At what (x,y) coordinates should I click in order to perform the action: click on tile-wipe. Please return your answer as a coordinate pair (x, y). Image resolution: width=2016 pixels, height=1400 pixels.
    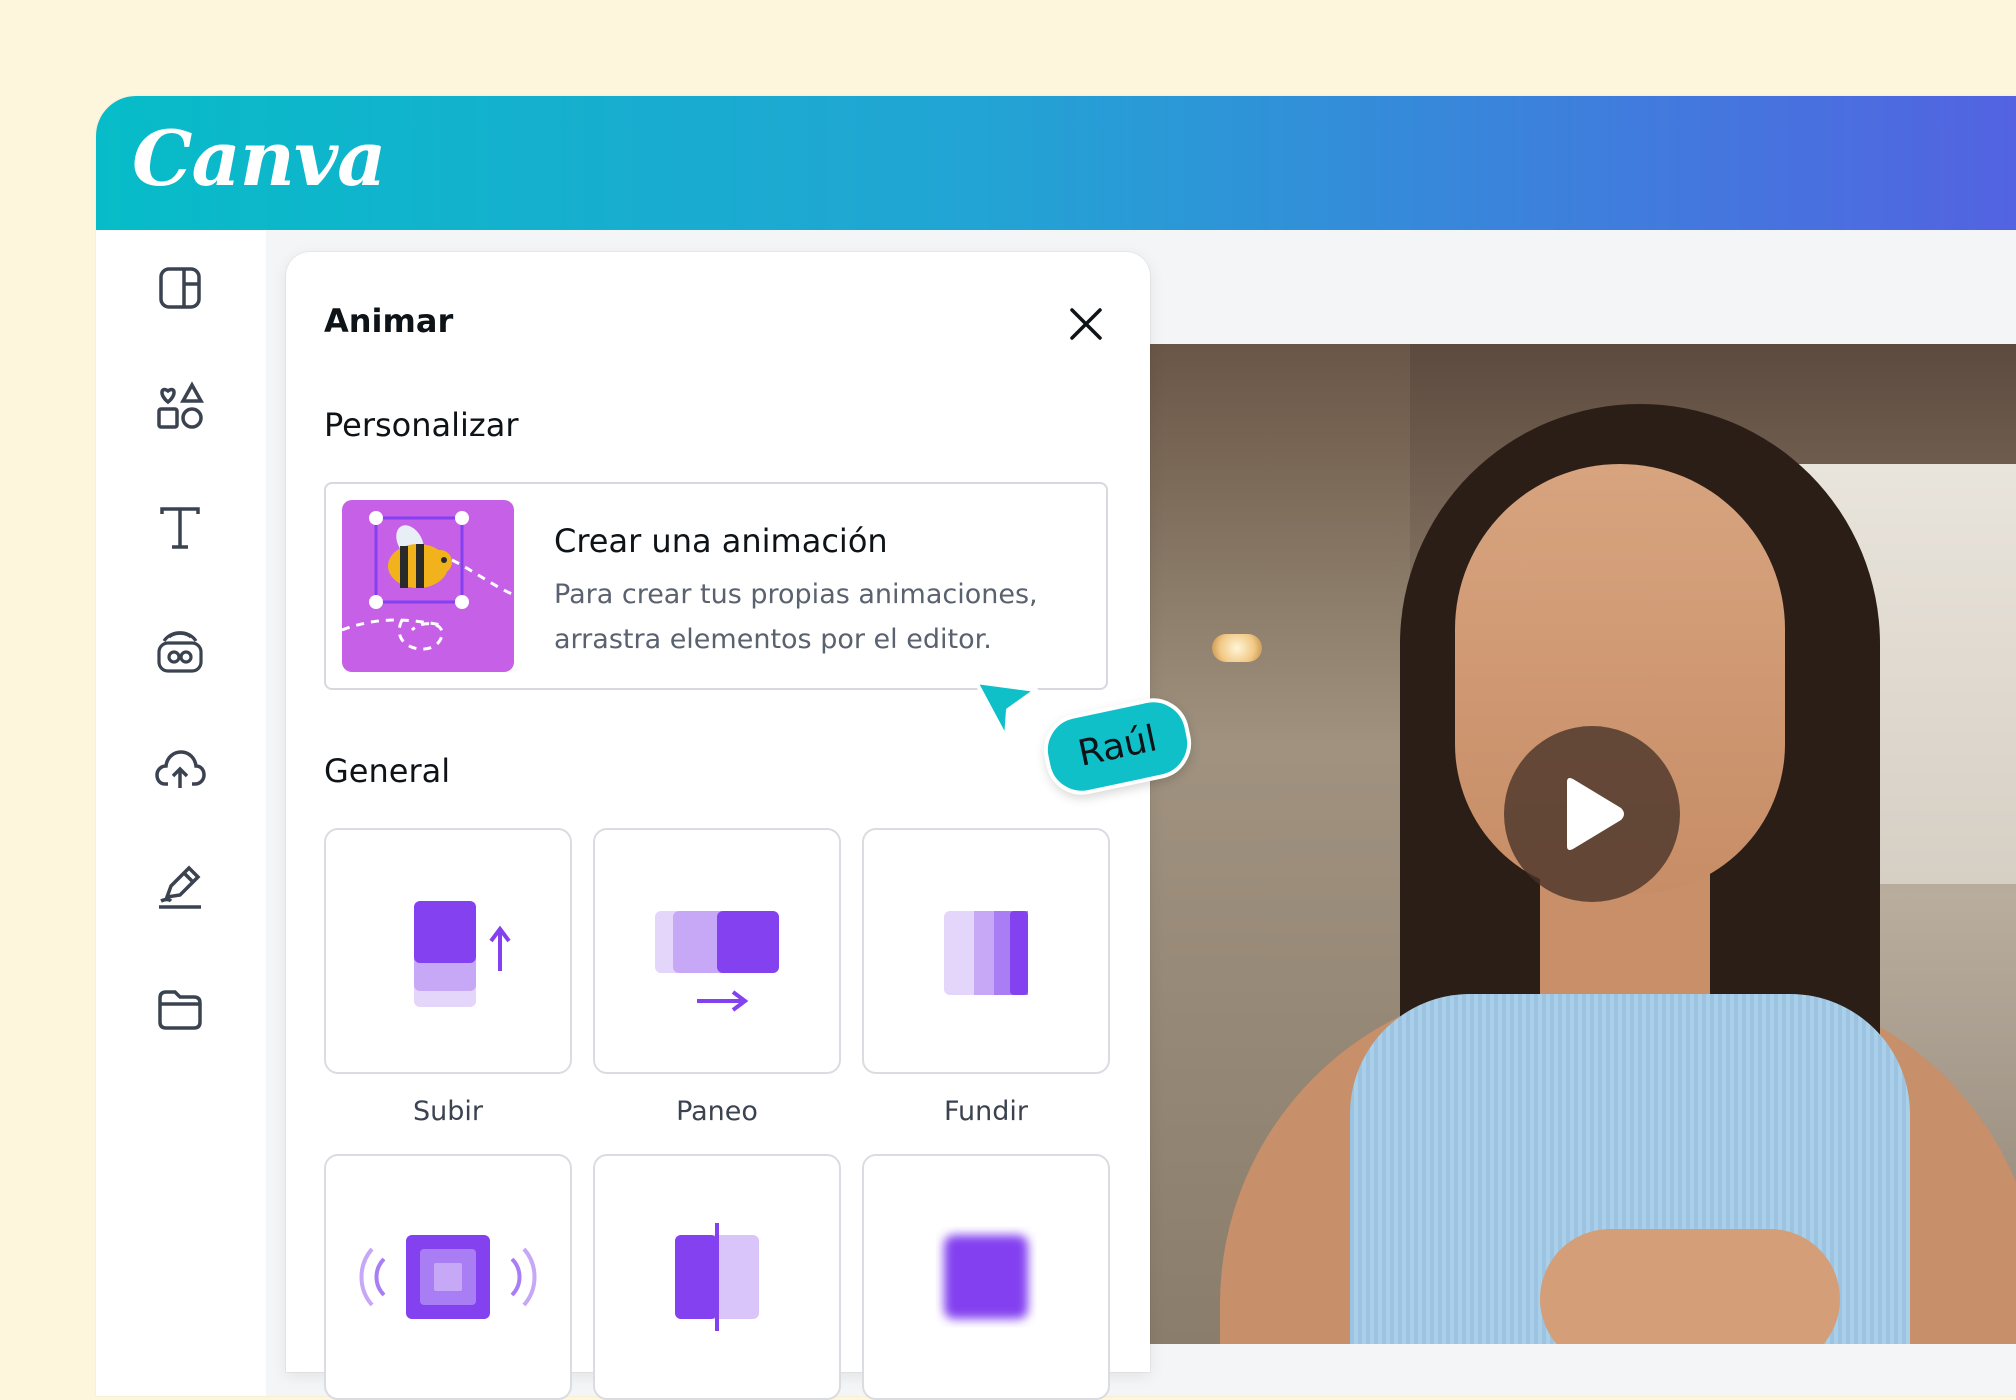
    Looking at the image, I should click on (717, 1277).